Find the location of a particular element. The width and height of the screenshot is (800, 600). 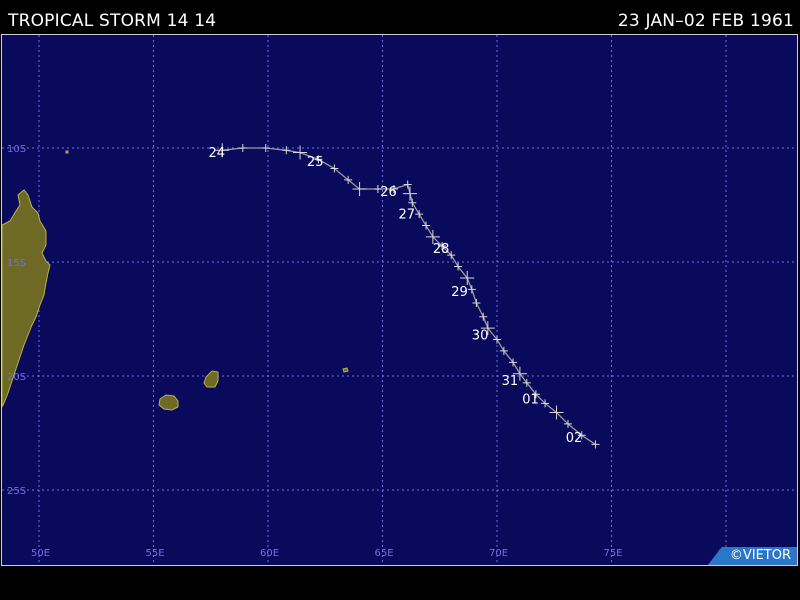

longitude-label: 50E is located at coordinates (40, 553).